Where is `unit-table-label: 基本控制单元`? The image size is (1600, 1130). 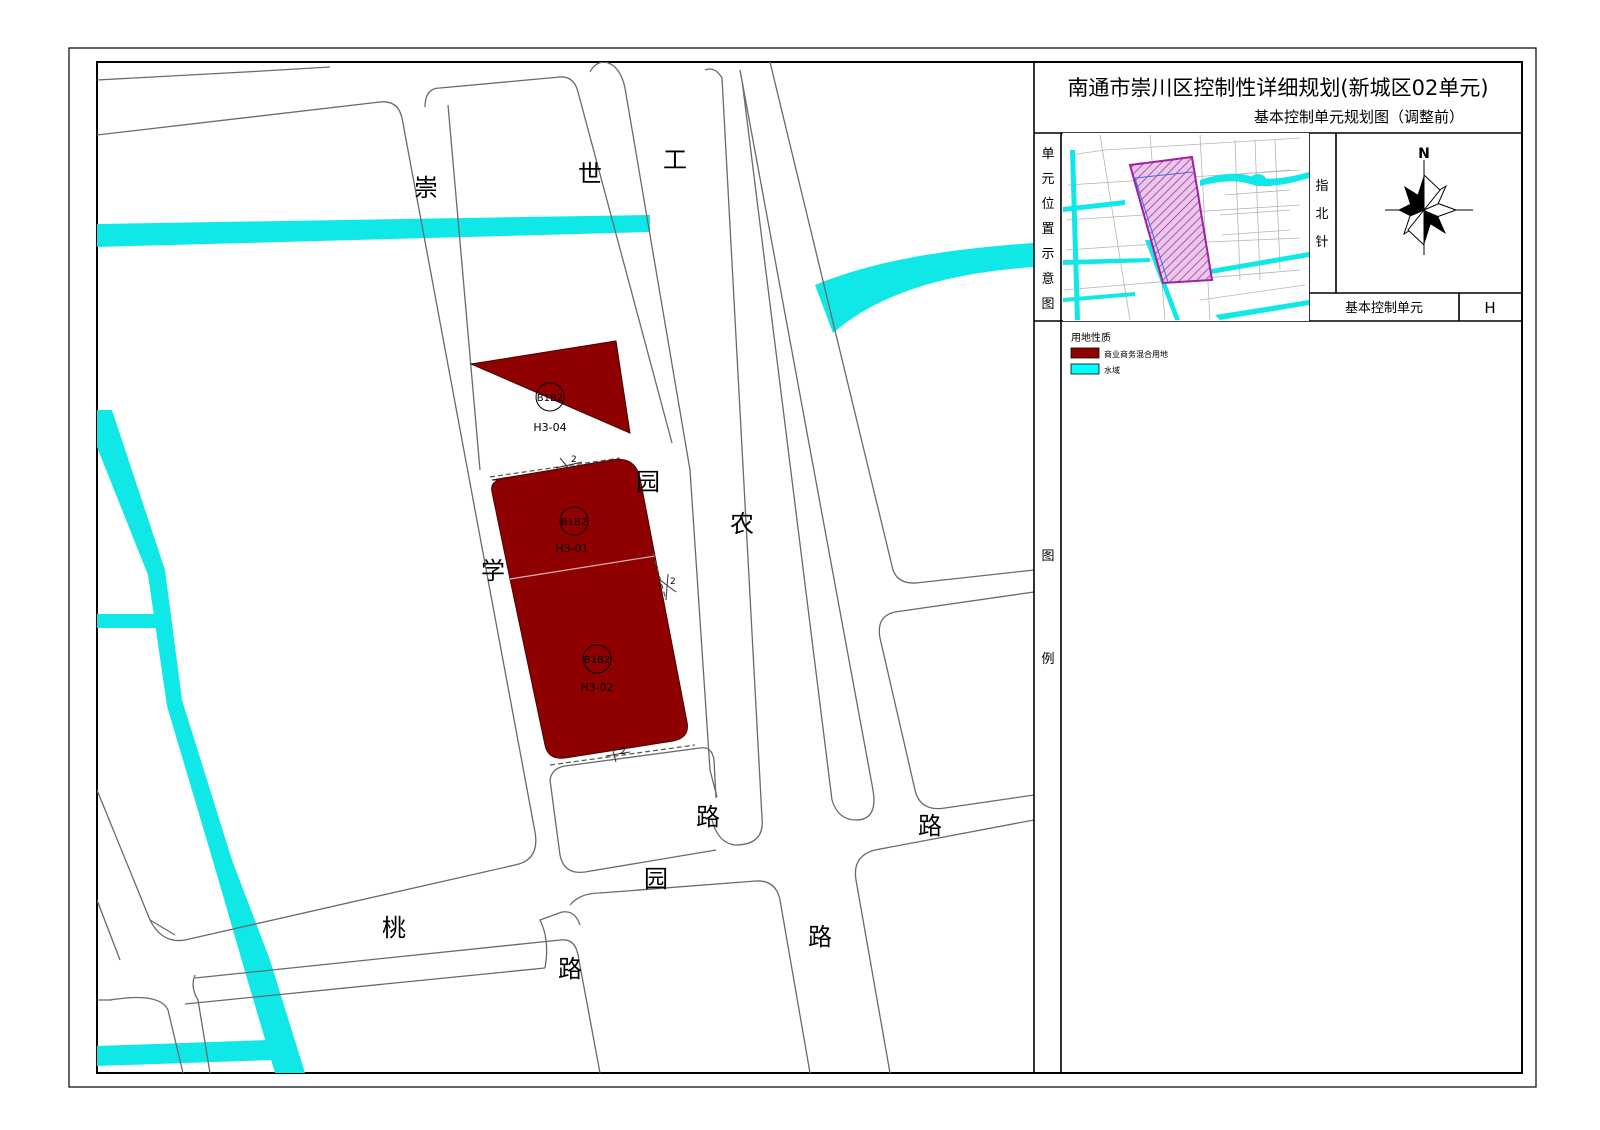
unit-table-label: 基本控制单元 is located at coordinates (1384, 308).